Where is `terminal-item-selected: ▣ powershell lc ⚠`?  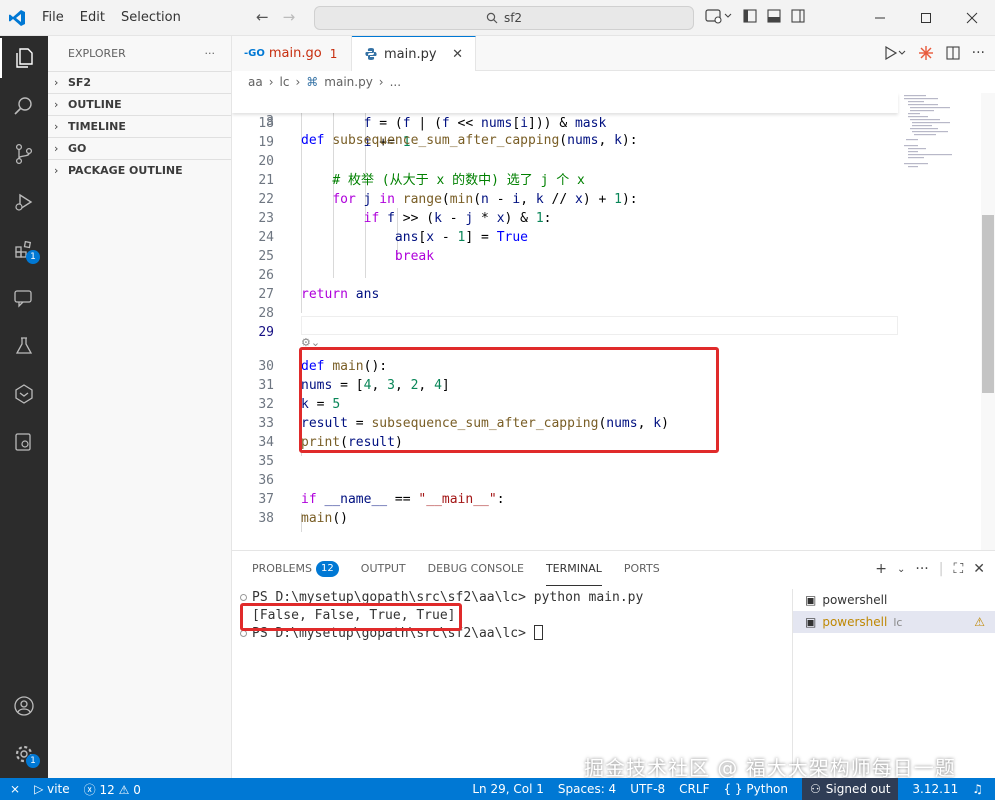 terminal-item-selected: ▣ powershell lc ⚠ is located at coordinates (894, 622).